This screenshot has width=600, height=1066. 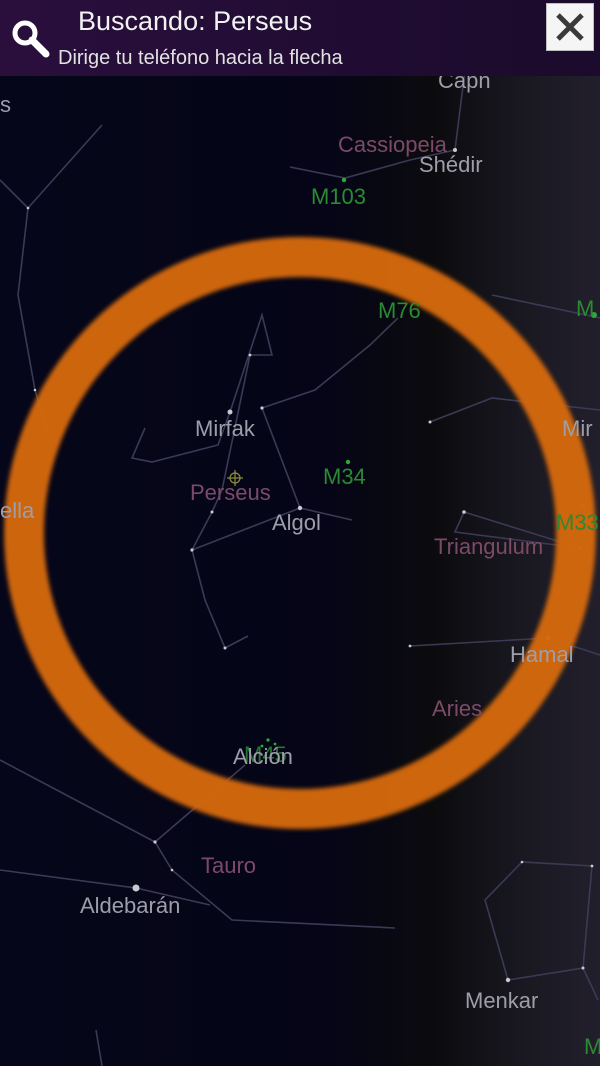 What do you see at coordinates (399, 311) in the screenshot?
I see `messier-label-m76: M76` at bounding box center [399, 311].